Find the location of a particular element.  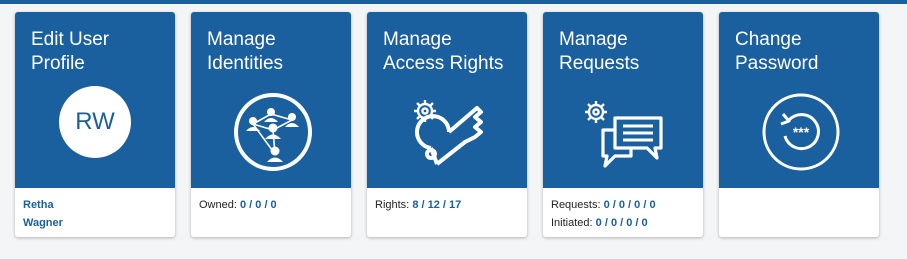

tile-title-line: Requests is located at coordinates (599, 63).